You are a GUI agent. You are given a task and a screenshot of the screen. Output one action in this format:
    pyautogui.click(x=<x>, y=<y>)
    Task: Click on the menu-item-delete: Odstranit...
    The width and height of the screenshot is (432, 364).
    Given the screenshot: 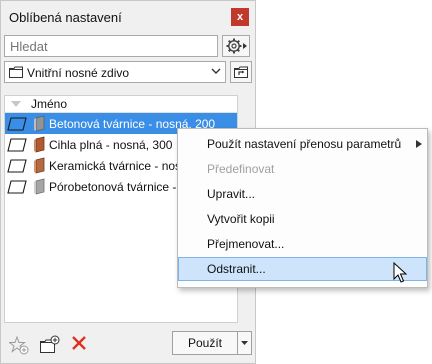 What is the action you would take?
    pyautogui.click(x=302, y=269)
    